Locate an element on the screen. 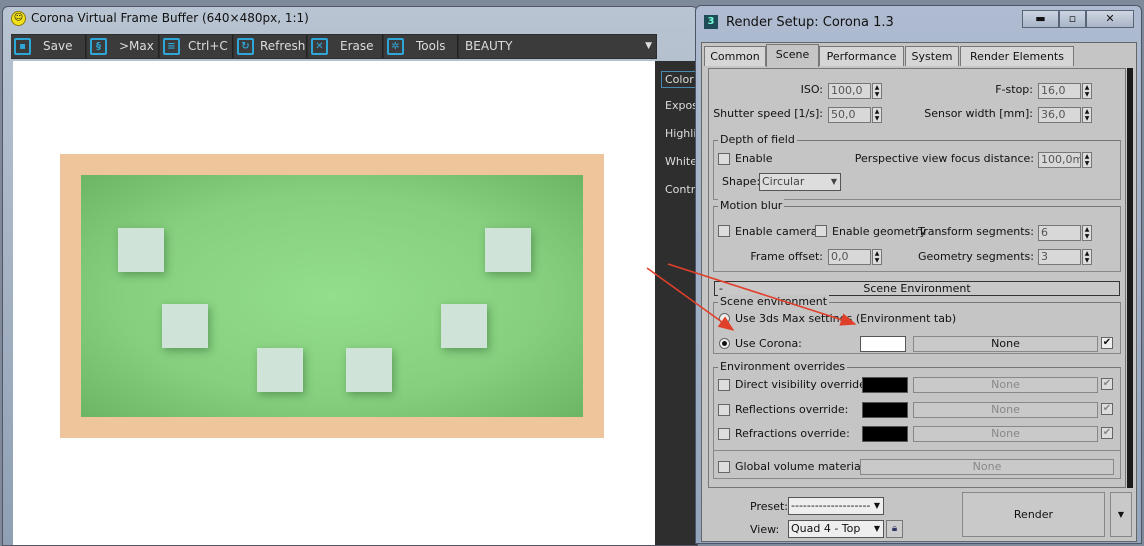 This screenshot has width=1144, height=546. corona-logo-icon: ☺ is located at coordinates (18, 18).